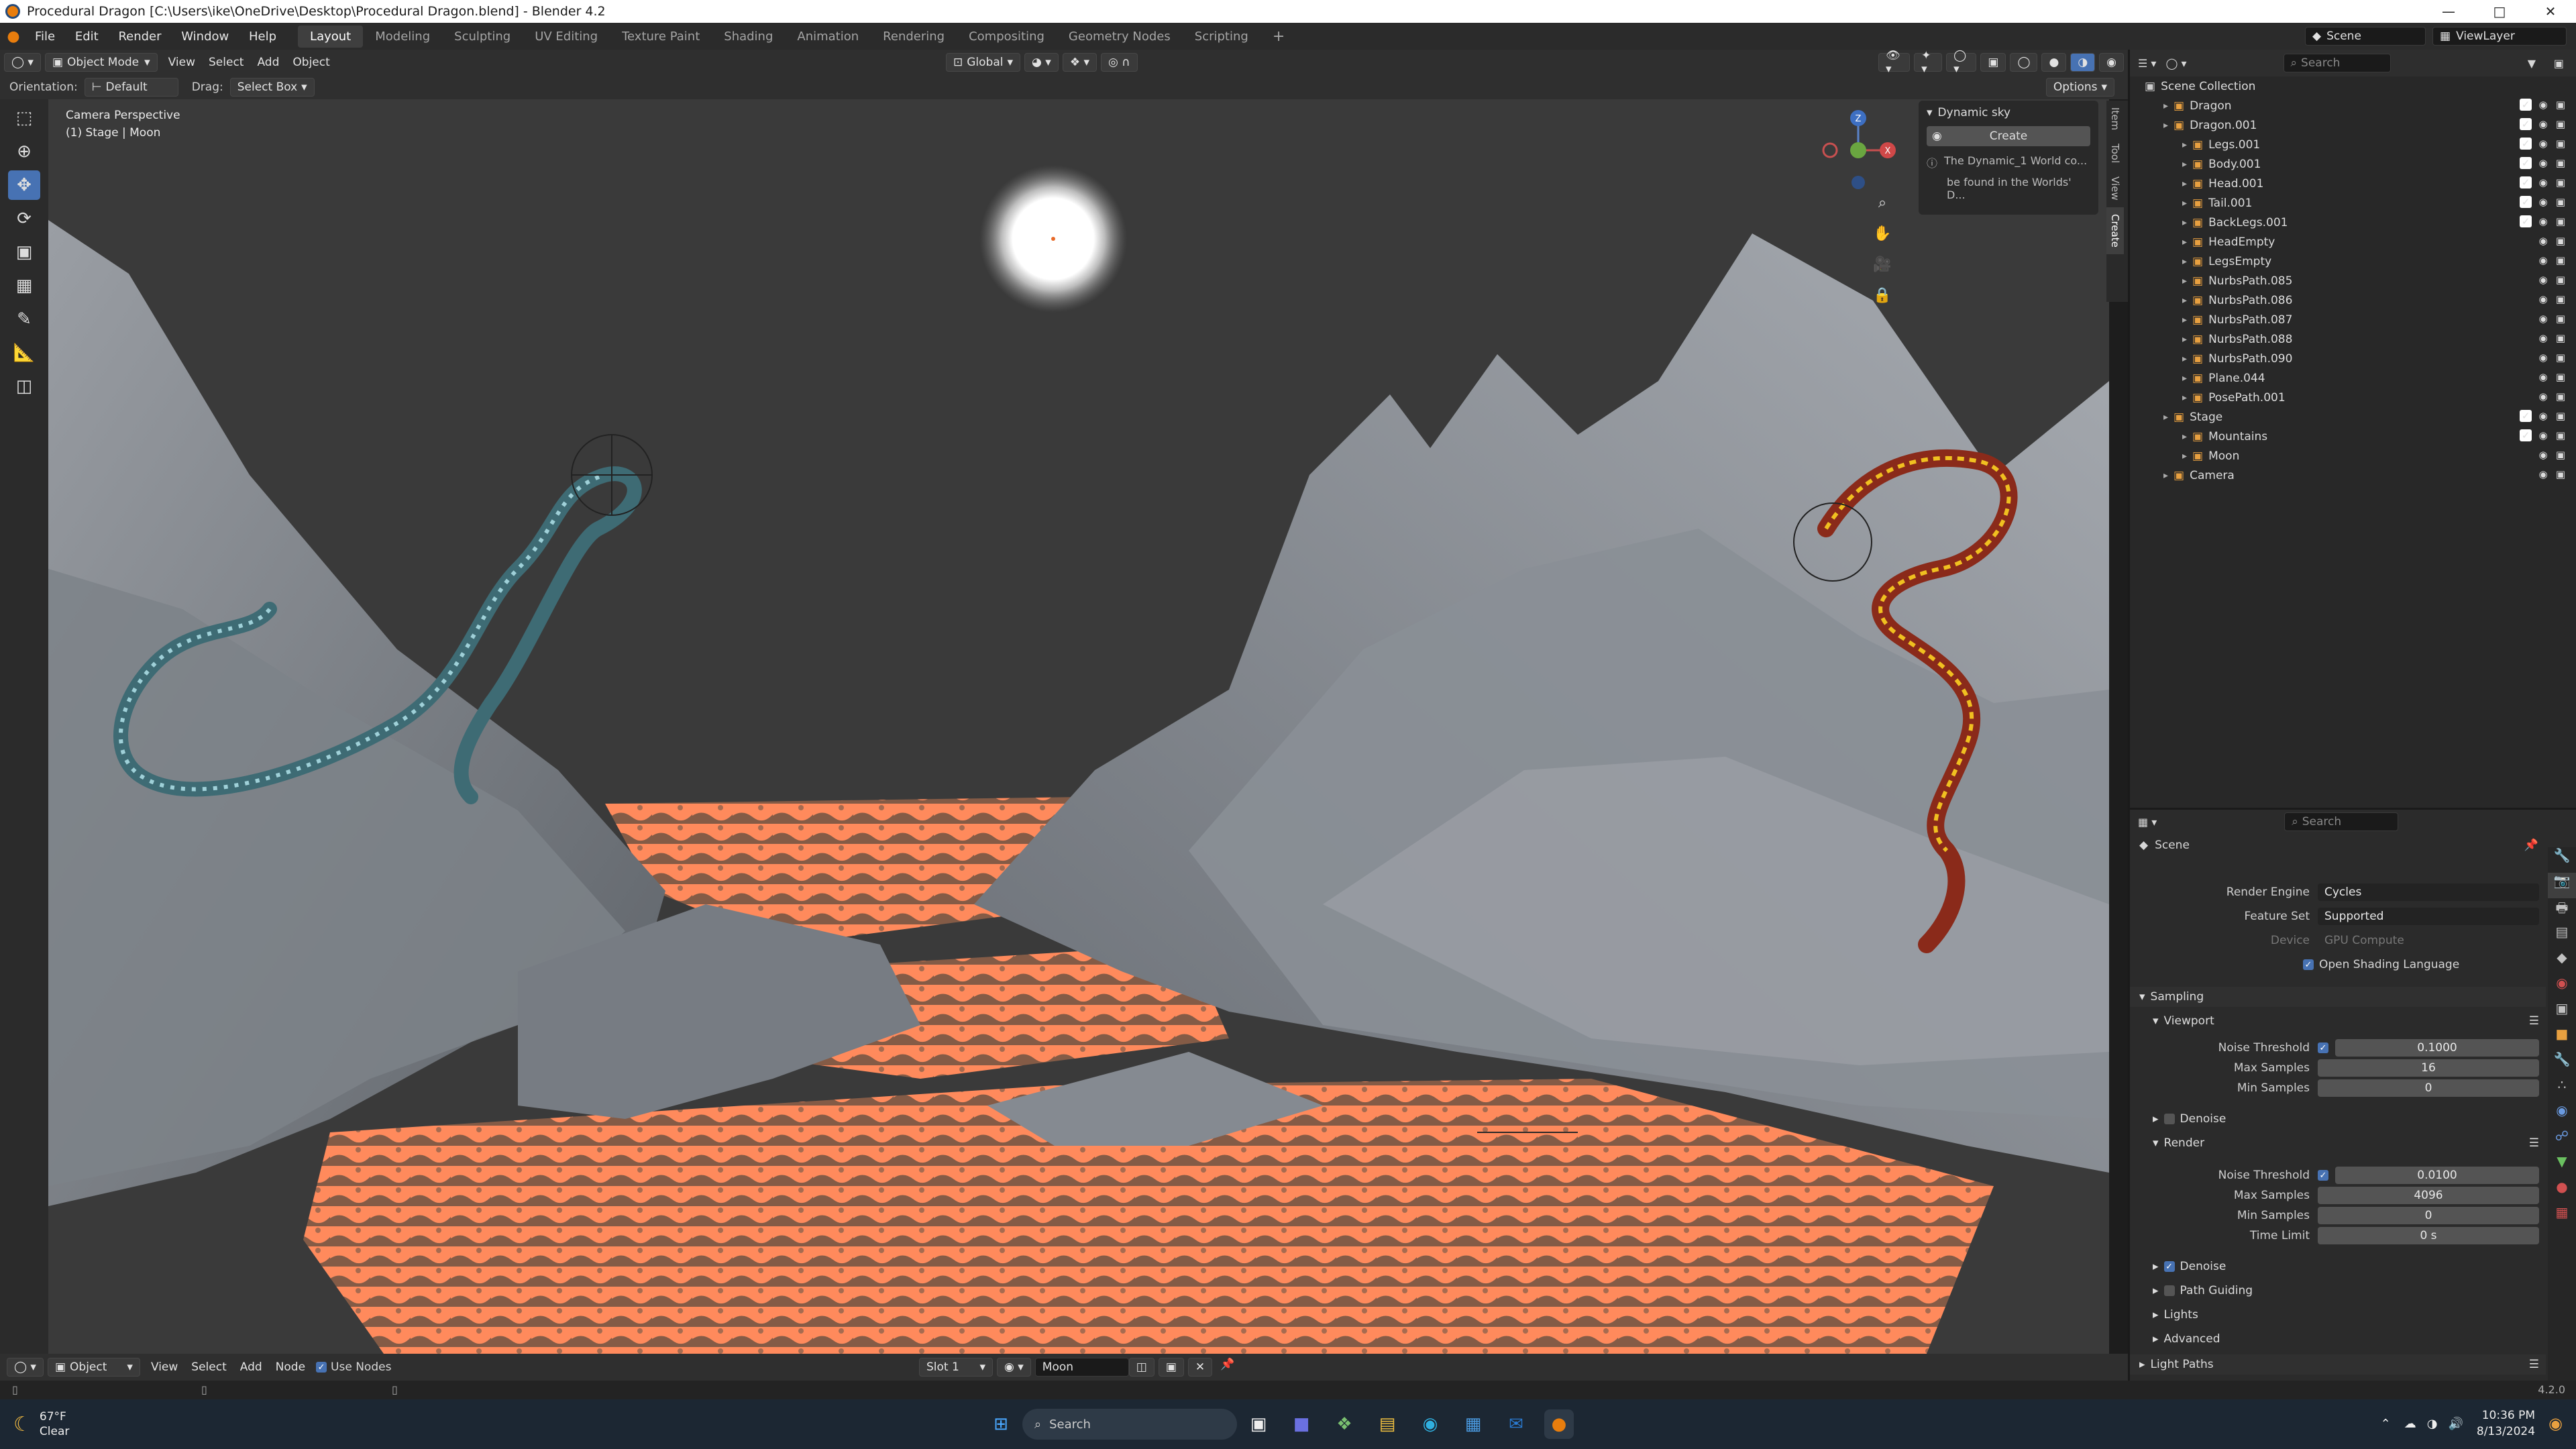  I want to click on outliner-row: ▸ ▣ Moon ◉ ▣, so click(2353, 456).